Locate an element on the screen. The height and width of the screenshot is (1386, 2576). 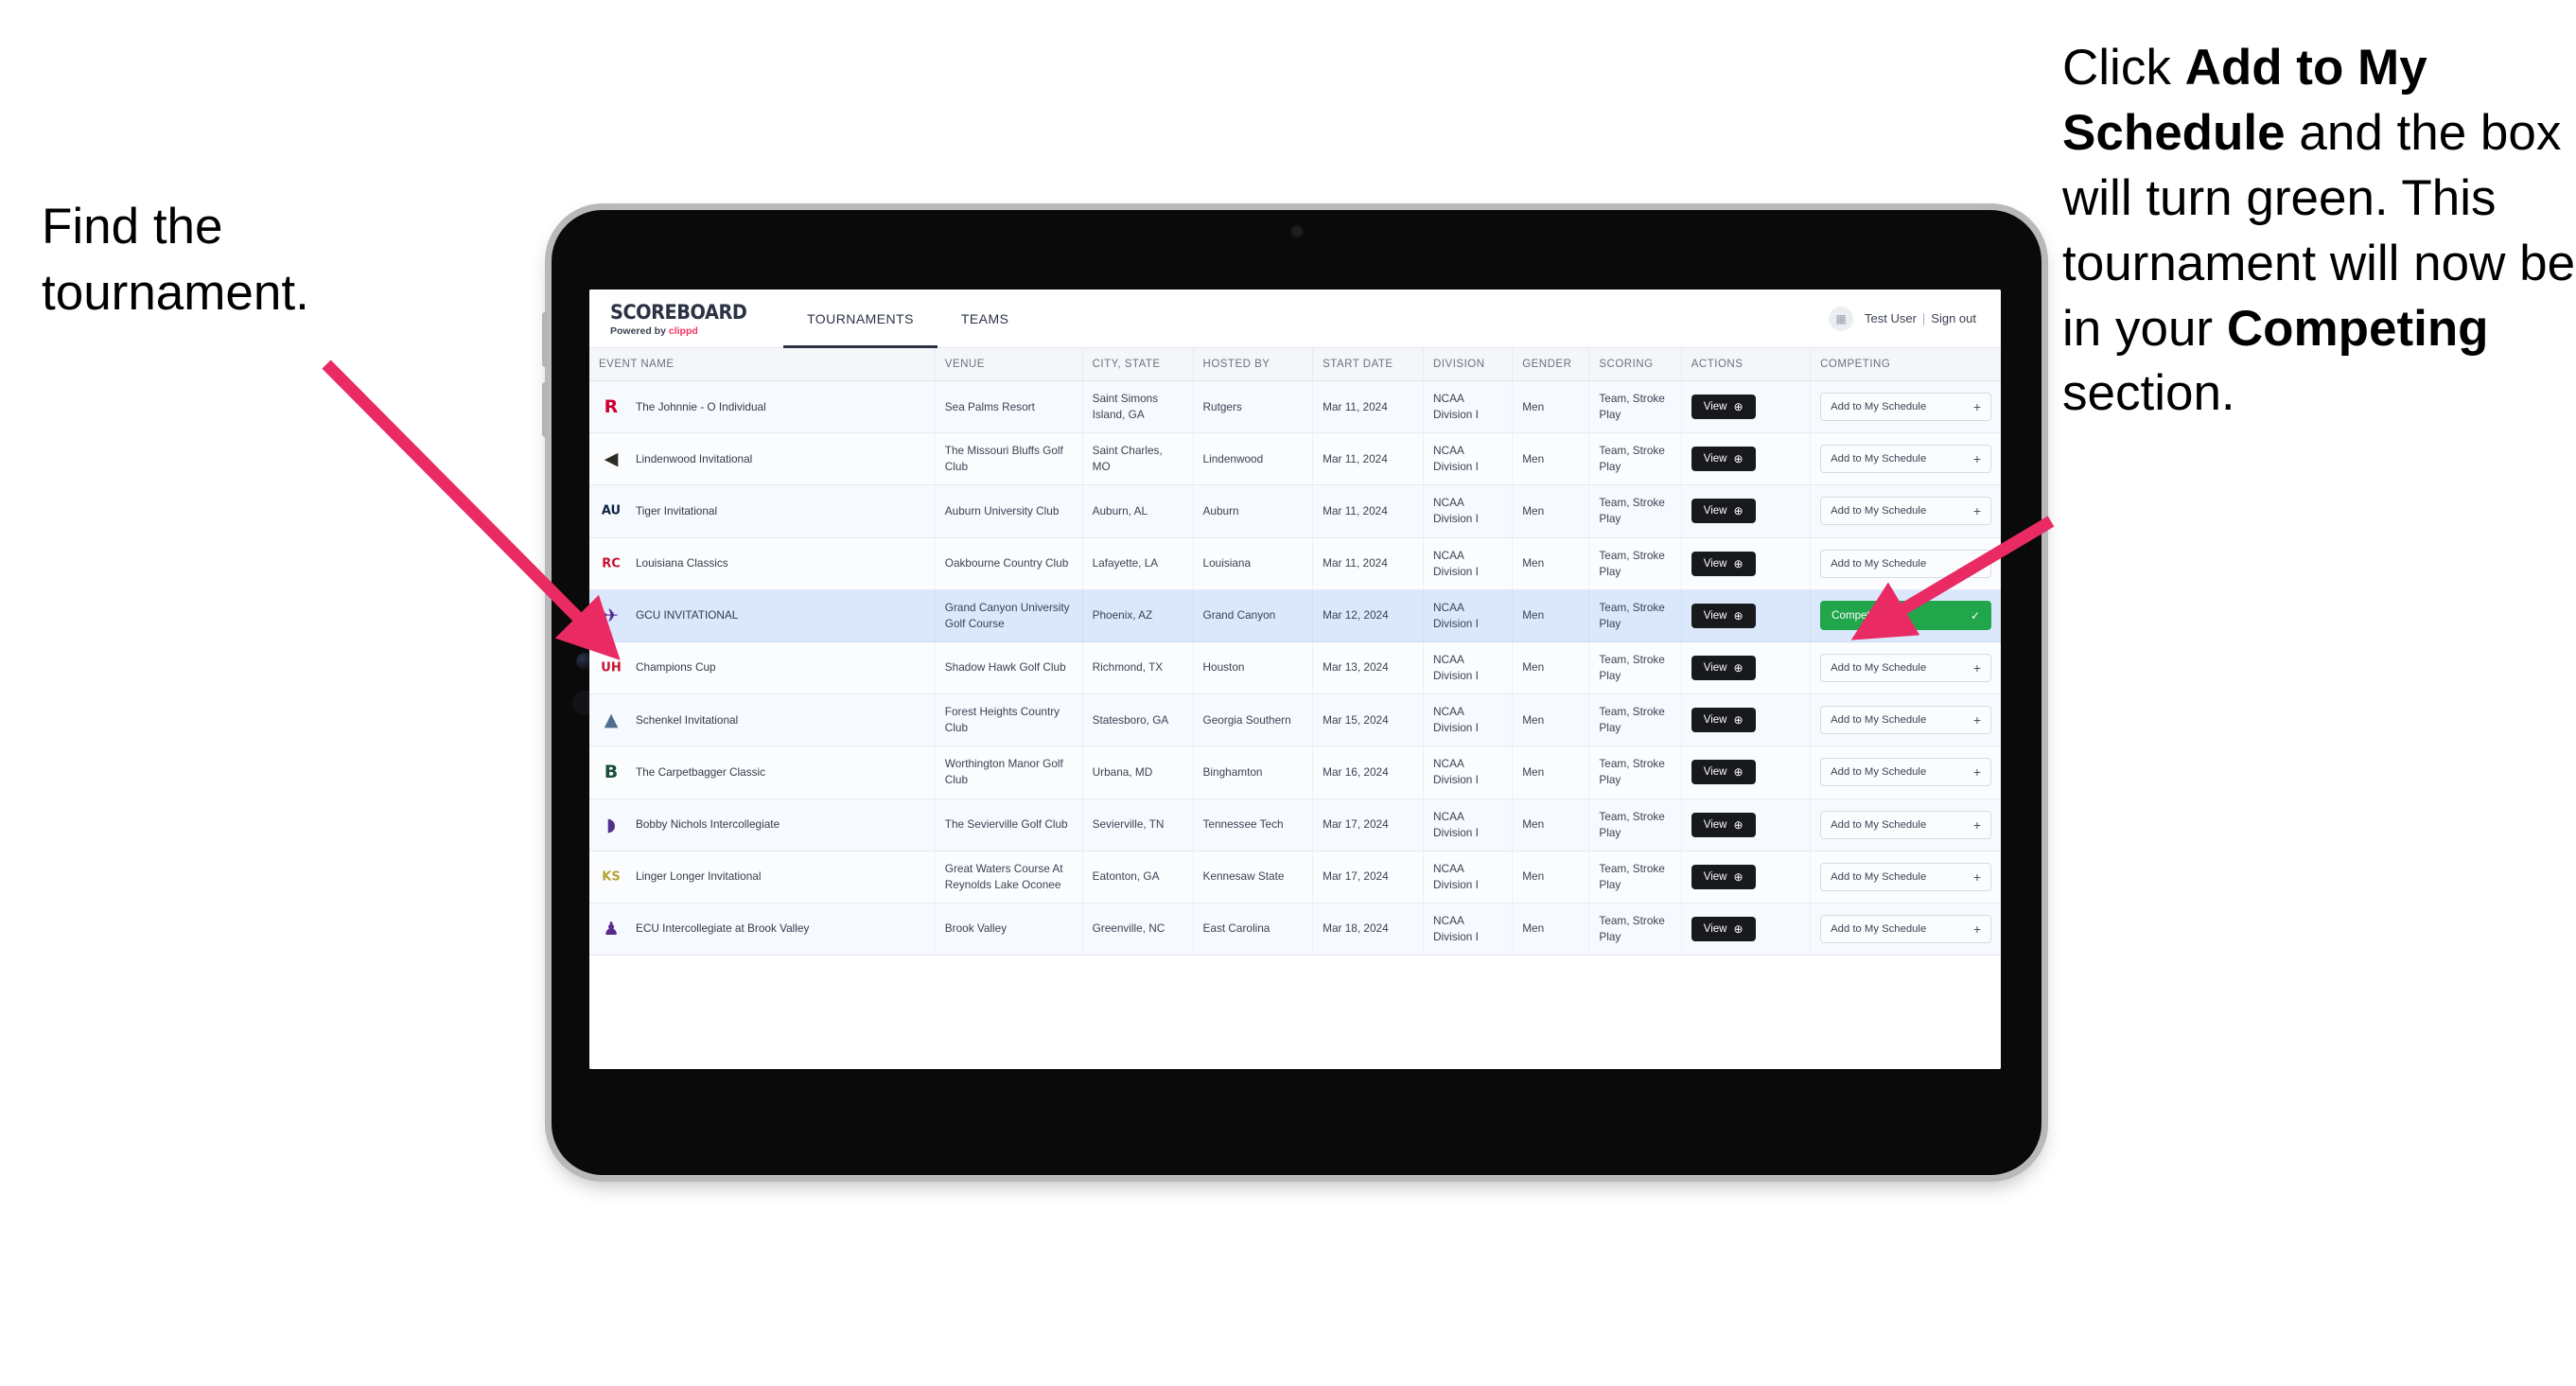
event-name-label: Tiger Invitational is located at coordinates (677, 511).